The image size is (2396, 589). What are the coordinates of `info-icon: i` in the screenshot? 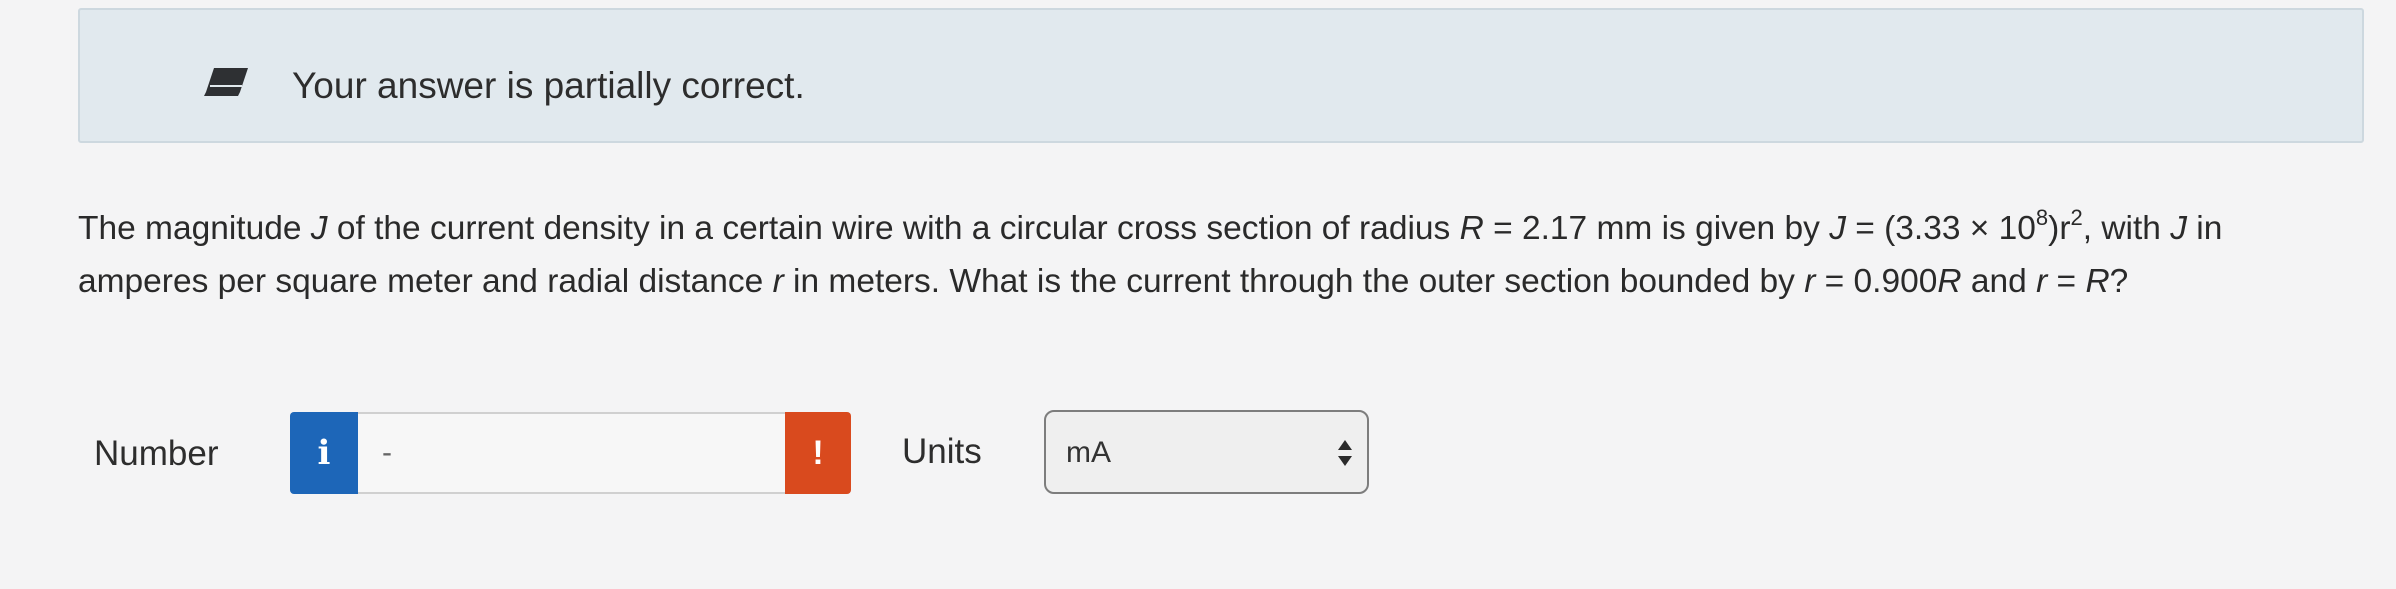 It's located at (324, 453).